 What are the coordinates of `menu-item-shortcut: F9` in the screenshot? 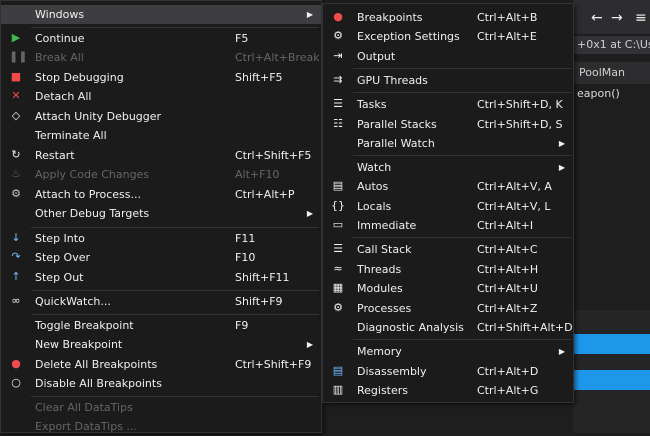 It's located at (242, 325).